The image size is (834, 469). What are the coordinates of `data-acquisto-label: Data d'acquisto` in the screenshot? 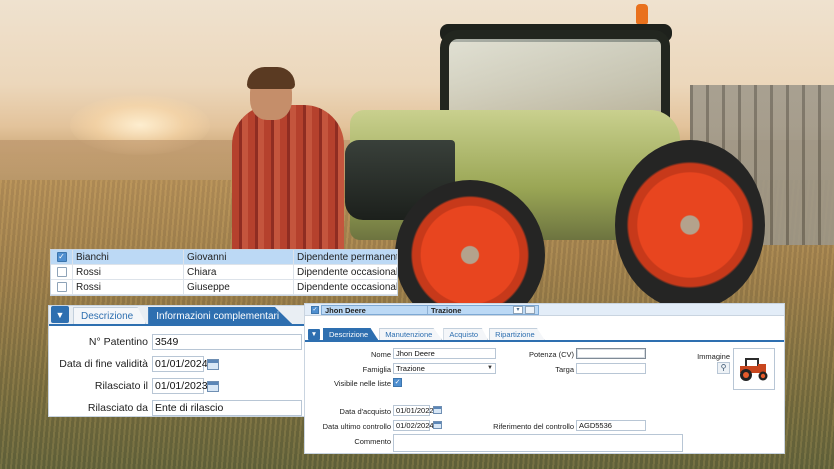 It's located at (365, 411).